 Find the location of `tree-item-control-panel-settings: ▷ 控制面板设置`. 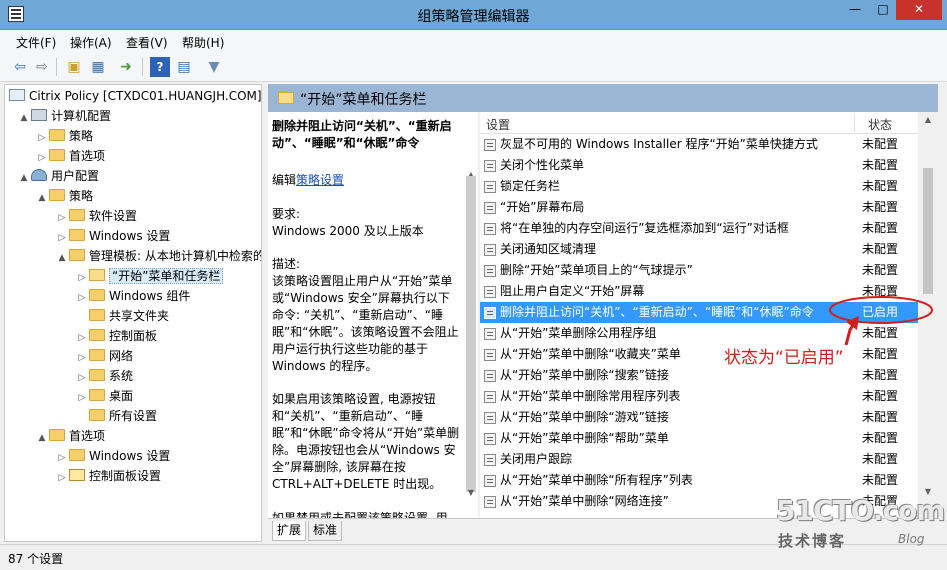

tree-item-control-panel-settings: ▷ 控制面板设置 is located at coordinates (108, 476).